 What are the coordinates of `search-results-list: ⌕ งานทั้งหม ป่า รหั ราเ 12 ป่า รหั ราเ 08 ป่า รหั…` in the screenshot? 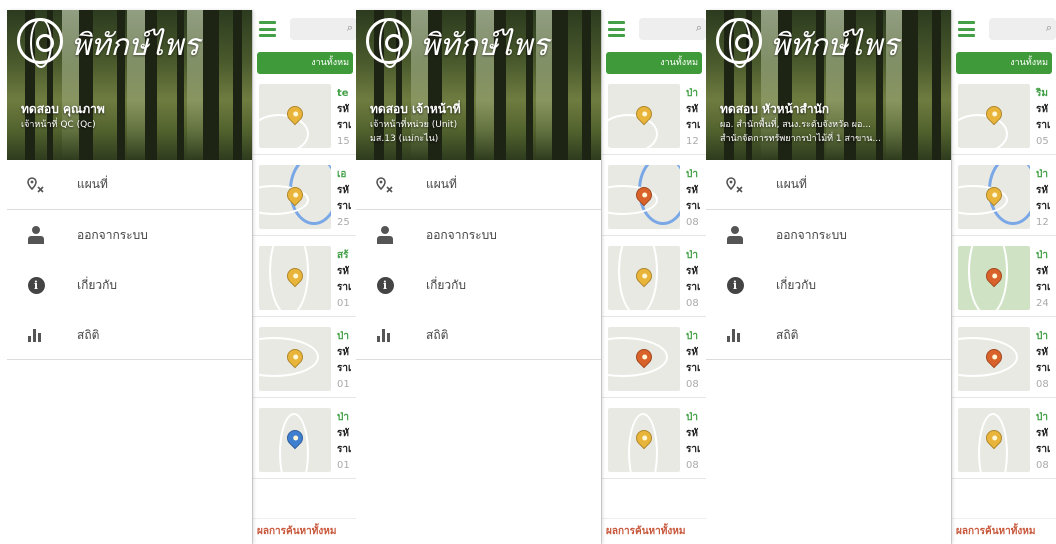 It's located at (653, 277).